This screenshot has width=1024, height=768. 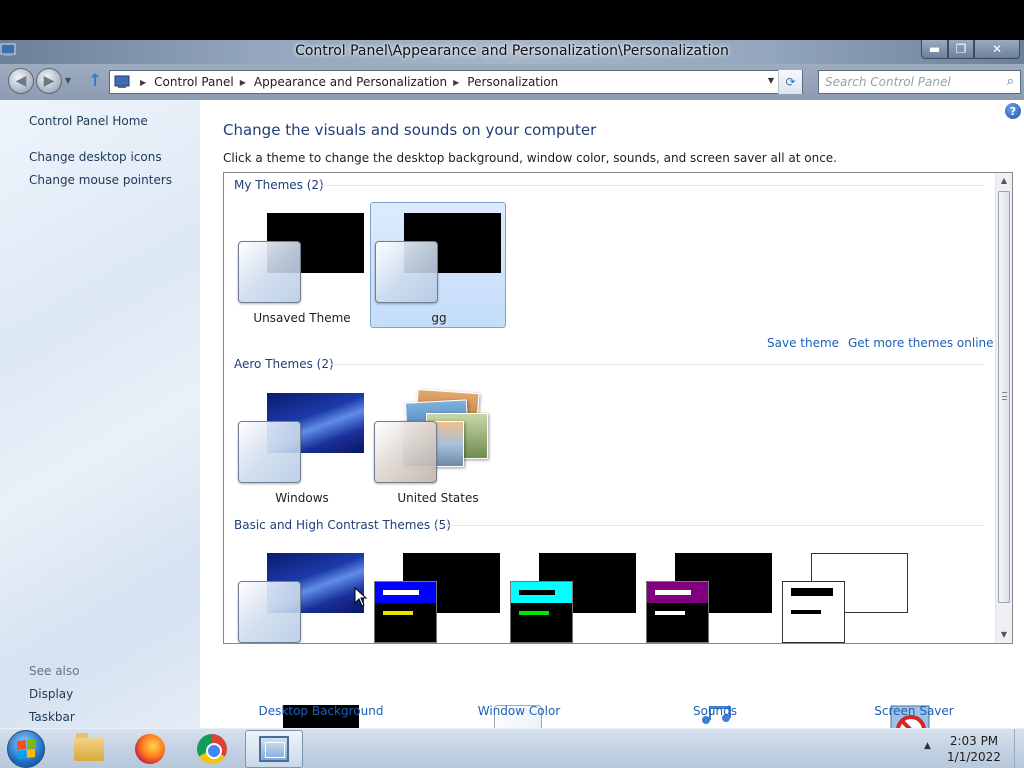 I want to click on breadcrumb-personalization: Personalization, so click(x=512, y=82).